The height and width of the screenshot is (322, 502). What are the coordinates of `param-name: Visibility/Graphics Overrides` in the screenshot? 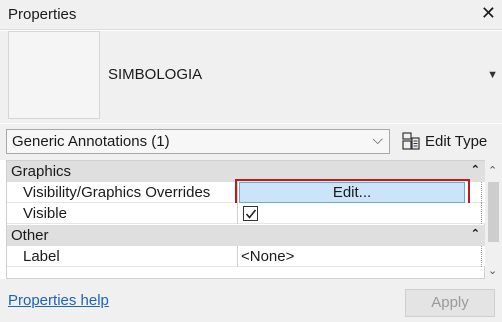 It's located at (117, 192).